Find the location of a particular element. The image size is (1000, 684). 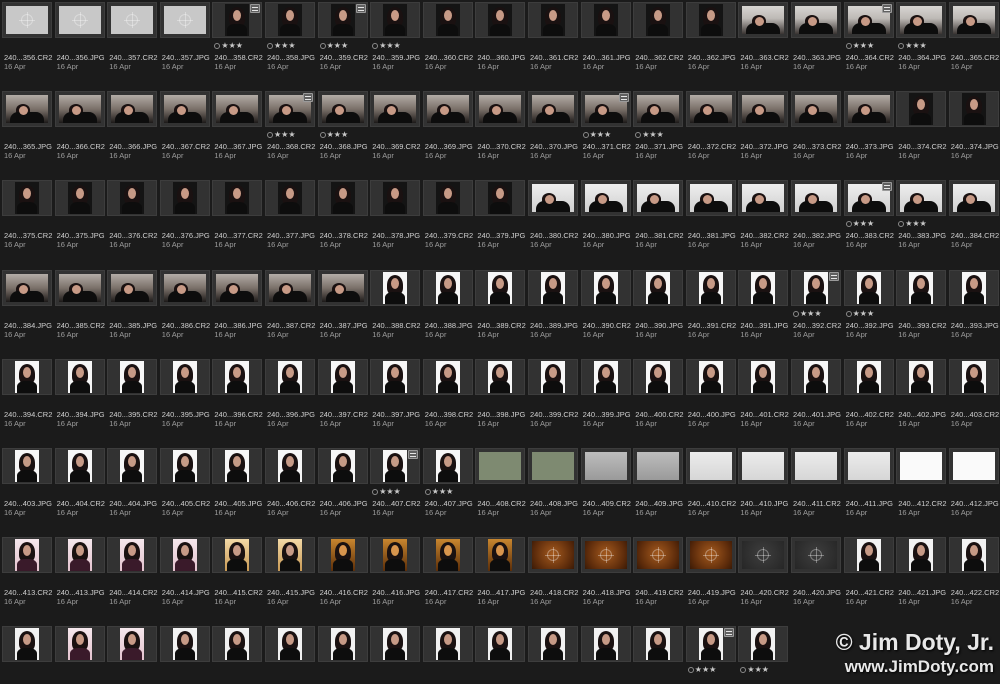

thumbnail-cell: 240...381.CR2 16 Apr is located at coordinates (659, 223).